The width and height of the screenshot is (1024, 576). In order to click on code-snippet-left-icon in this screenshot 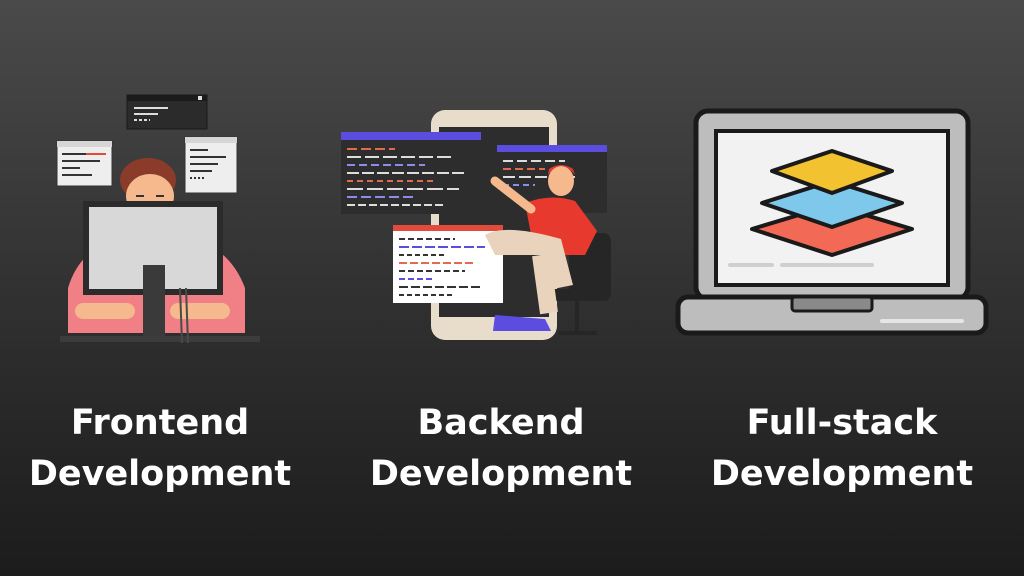, I will do `click(84, 163)`.